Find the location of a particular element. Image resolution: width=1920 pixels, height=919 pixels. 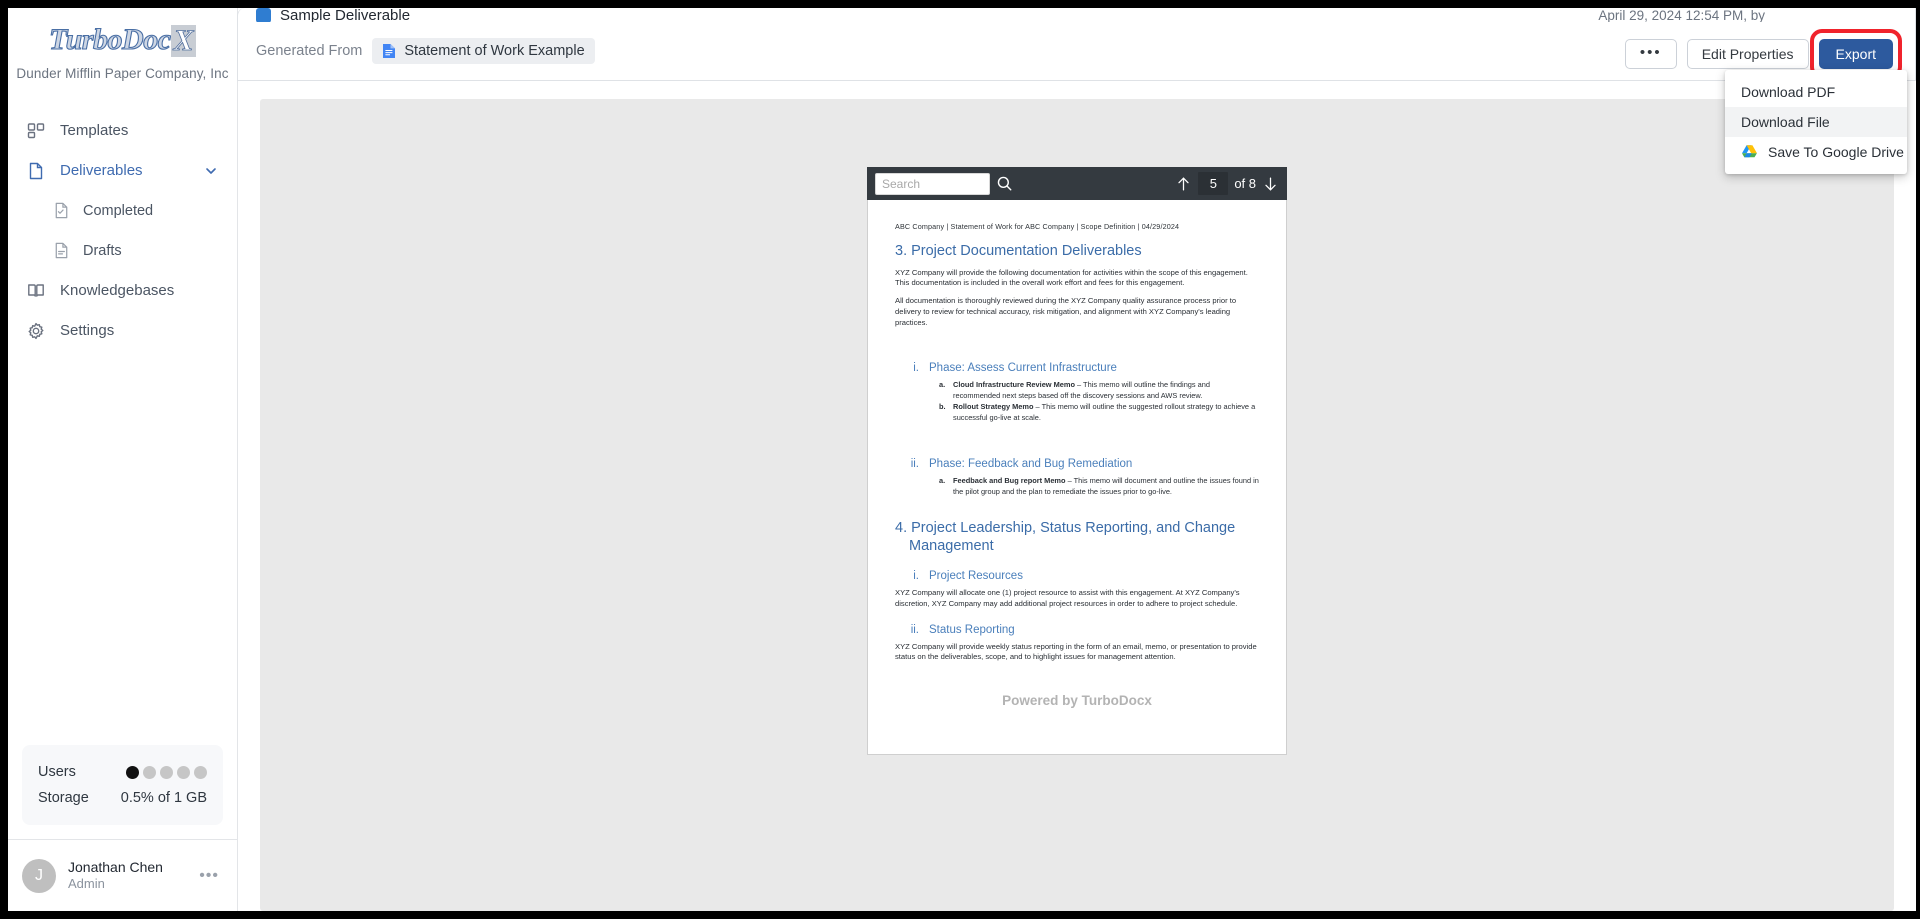

user-profile-bar: J Jonathan Chen Admin ••• is located at coordinates (122, 875).